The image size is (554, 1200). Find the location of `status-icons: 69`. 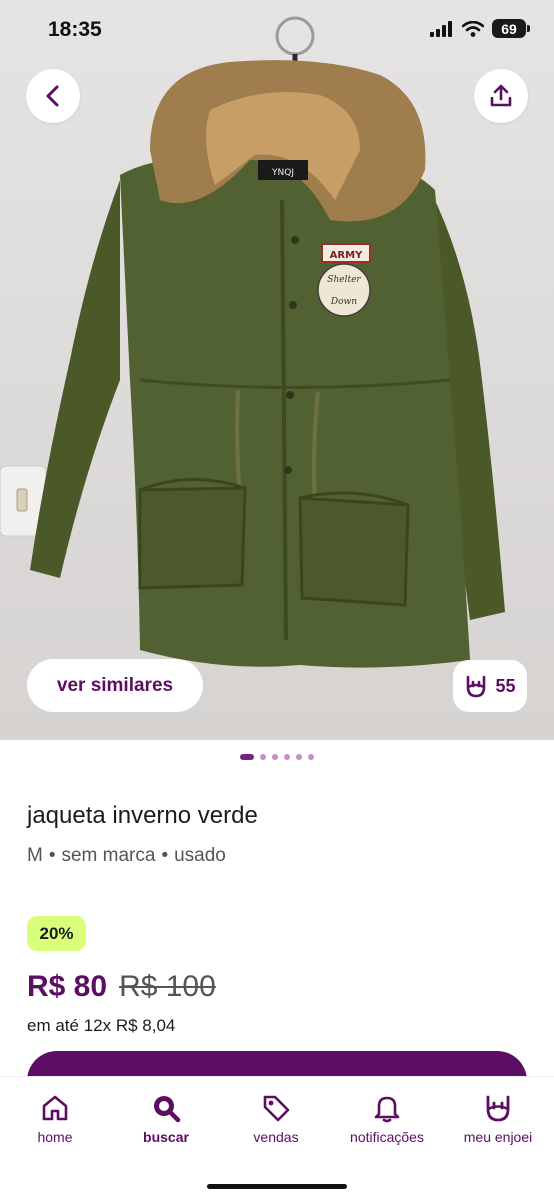

status-icons: 69 is located at coordinates (480, 28).